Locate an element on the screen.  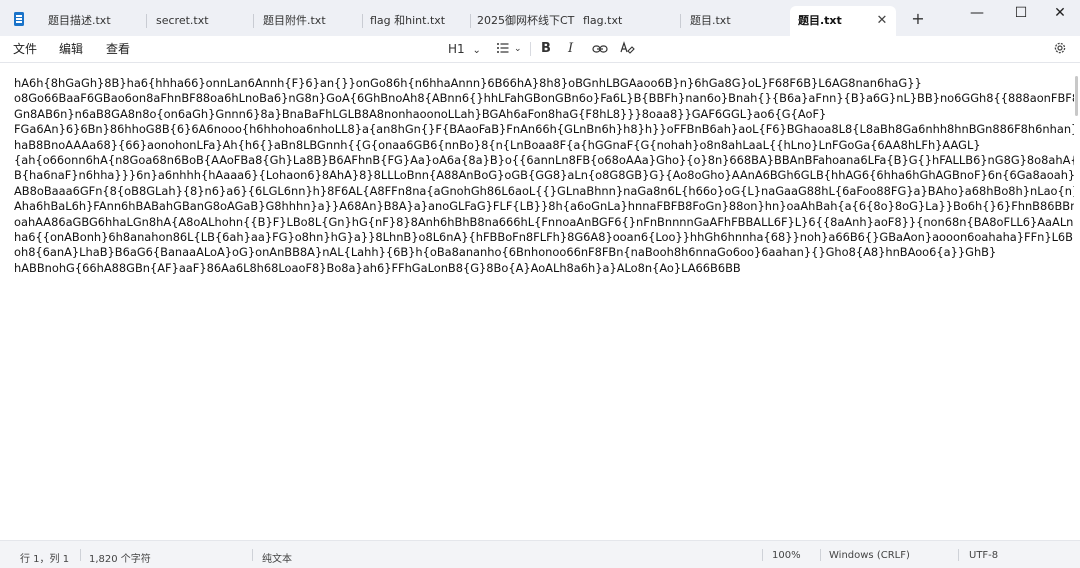
tab-题目-active: 题目.txt ✕ is located at coordinates (843, 21).